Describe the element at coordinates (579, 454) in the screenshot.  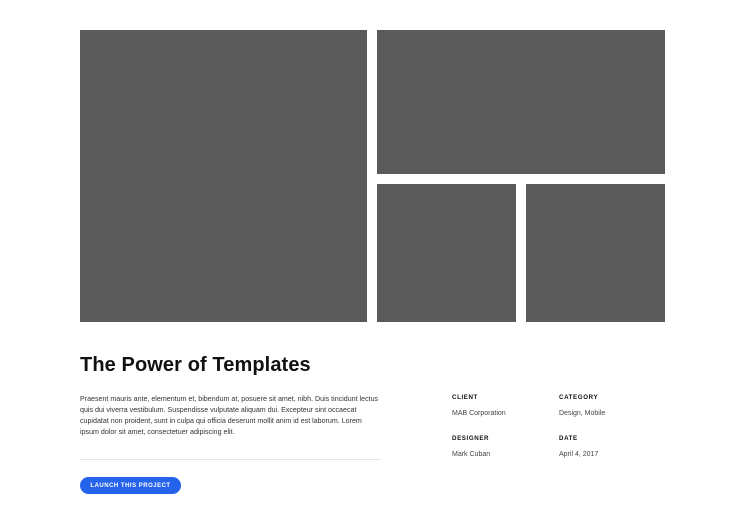
I see `date-value: April 4, 2017` at that location.